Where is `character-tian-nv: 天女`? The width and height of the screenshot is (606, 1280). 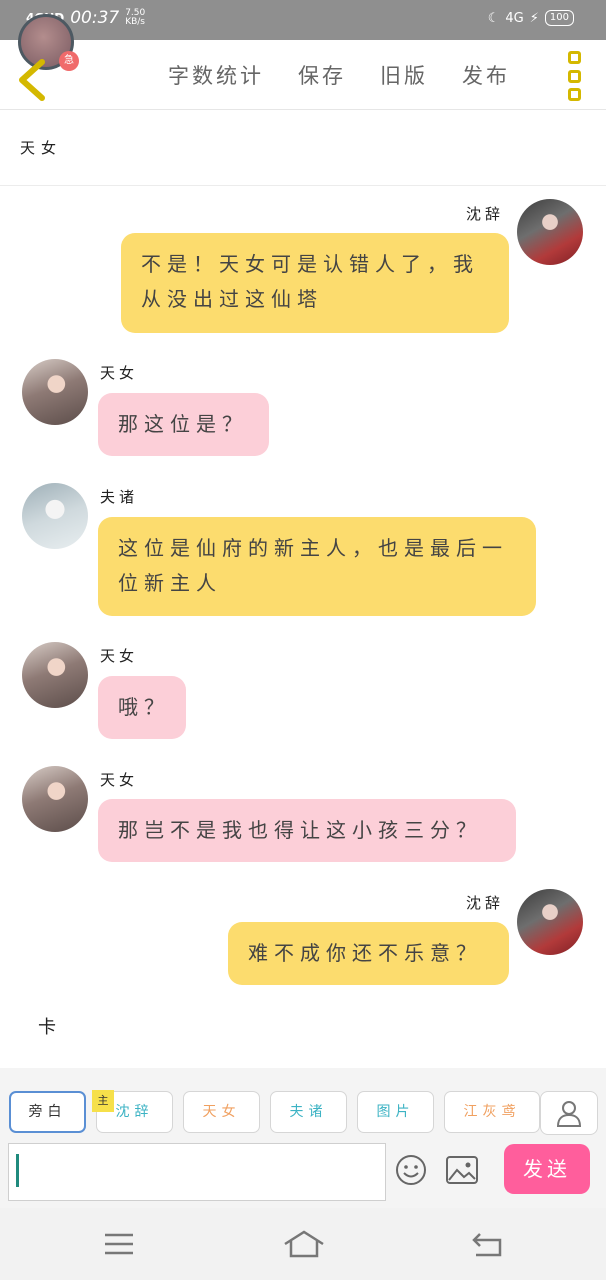
character-tian-nv: 天女 is located at coordinates (221, 1112).